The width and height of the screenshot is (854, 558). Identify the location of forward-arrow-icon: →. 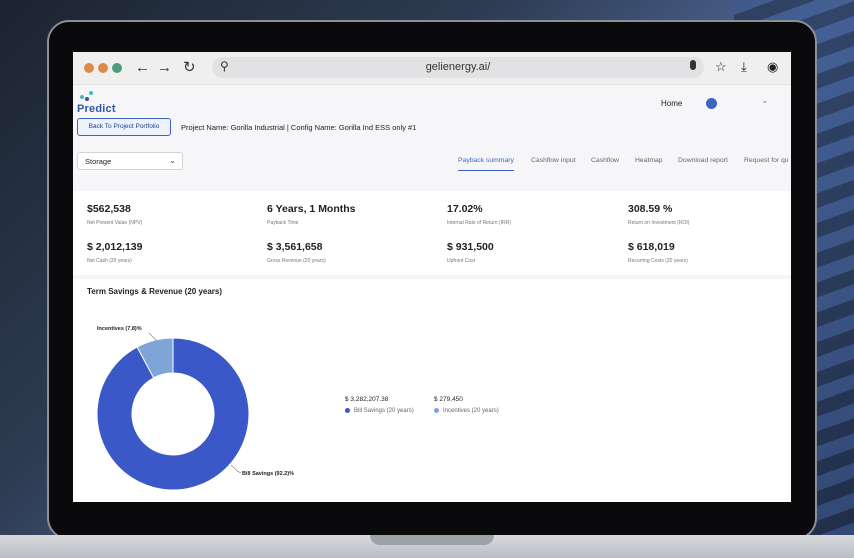
(164, 68).